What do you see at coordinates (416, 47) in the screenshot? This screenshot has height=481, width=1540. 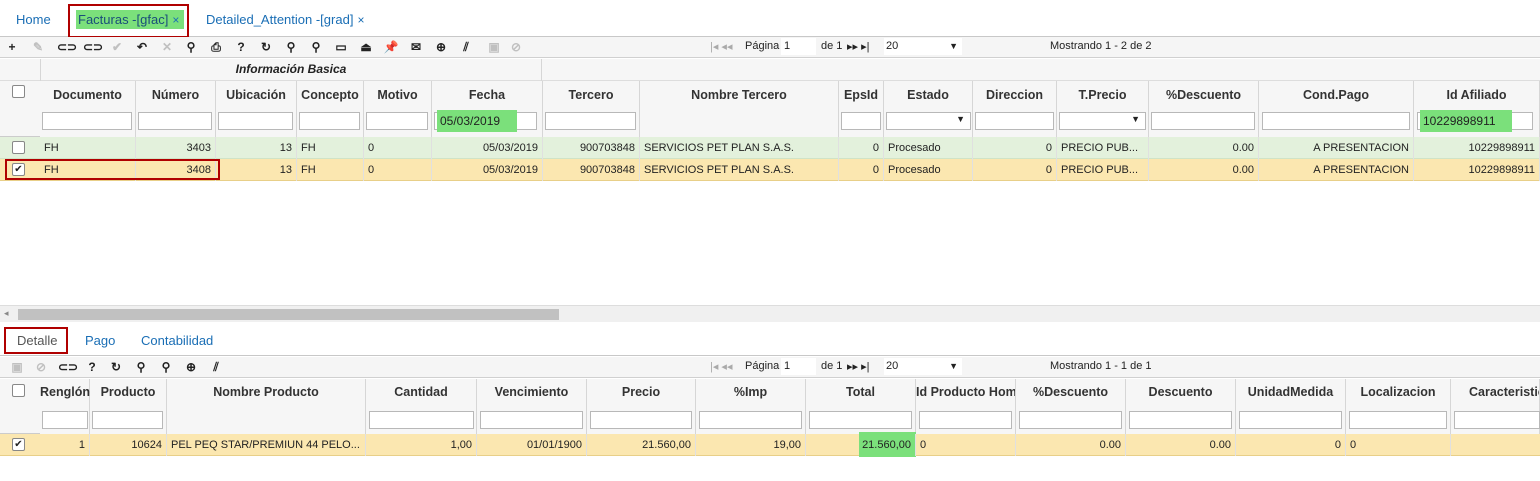 I see `mail-icon: ✉` at bounding box center [416, 47].